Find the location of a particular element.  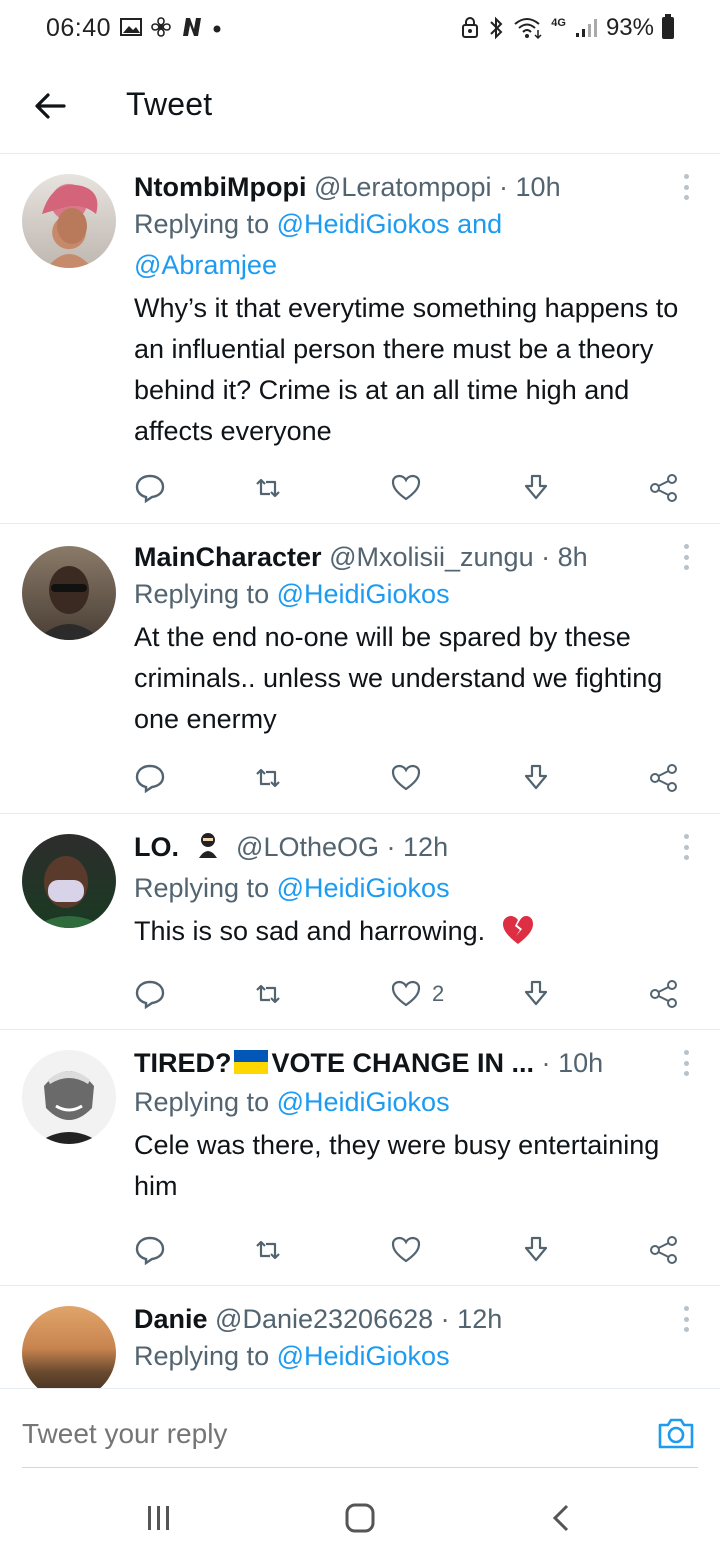

reply-input is located at coordinates (322, 1428).